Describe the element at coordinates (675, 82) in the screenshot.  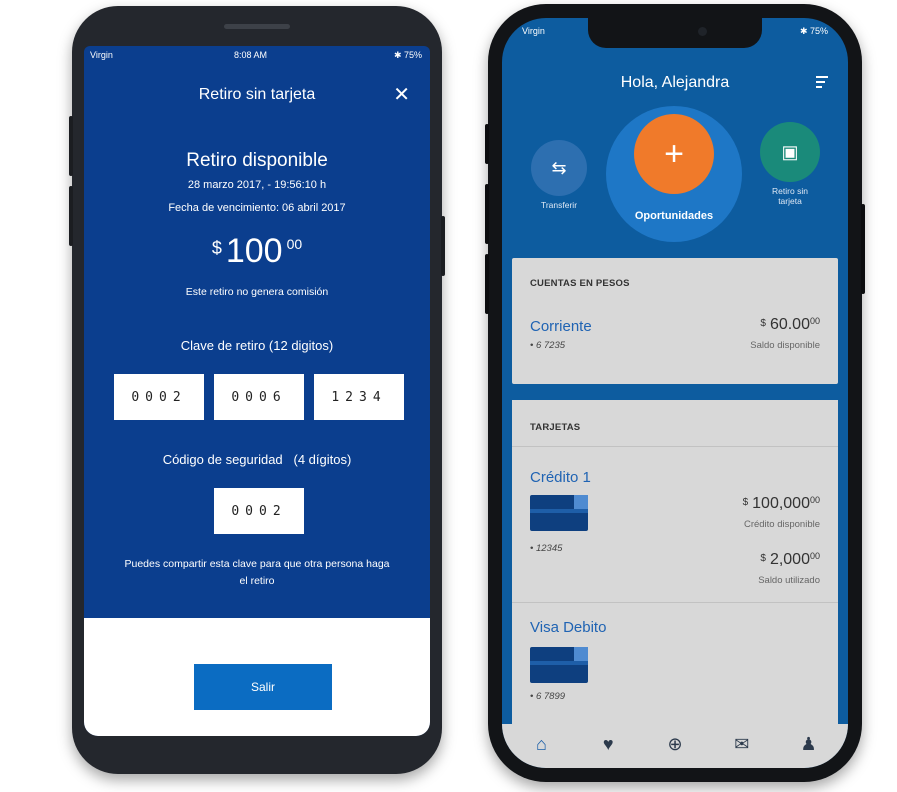
I see `greeting: Hola, Alejandra` at that location.